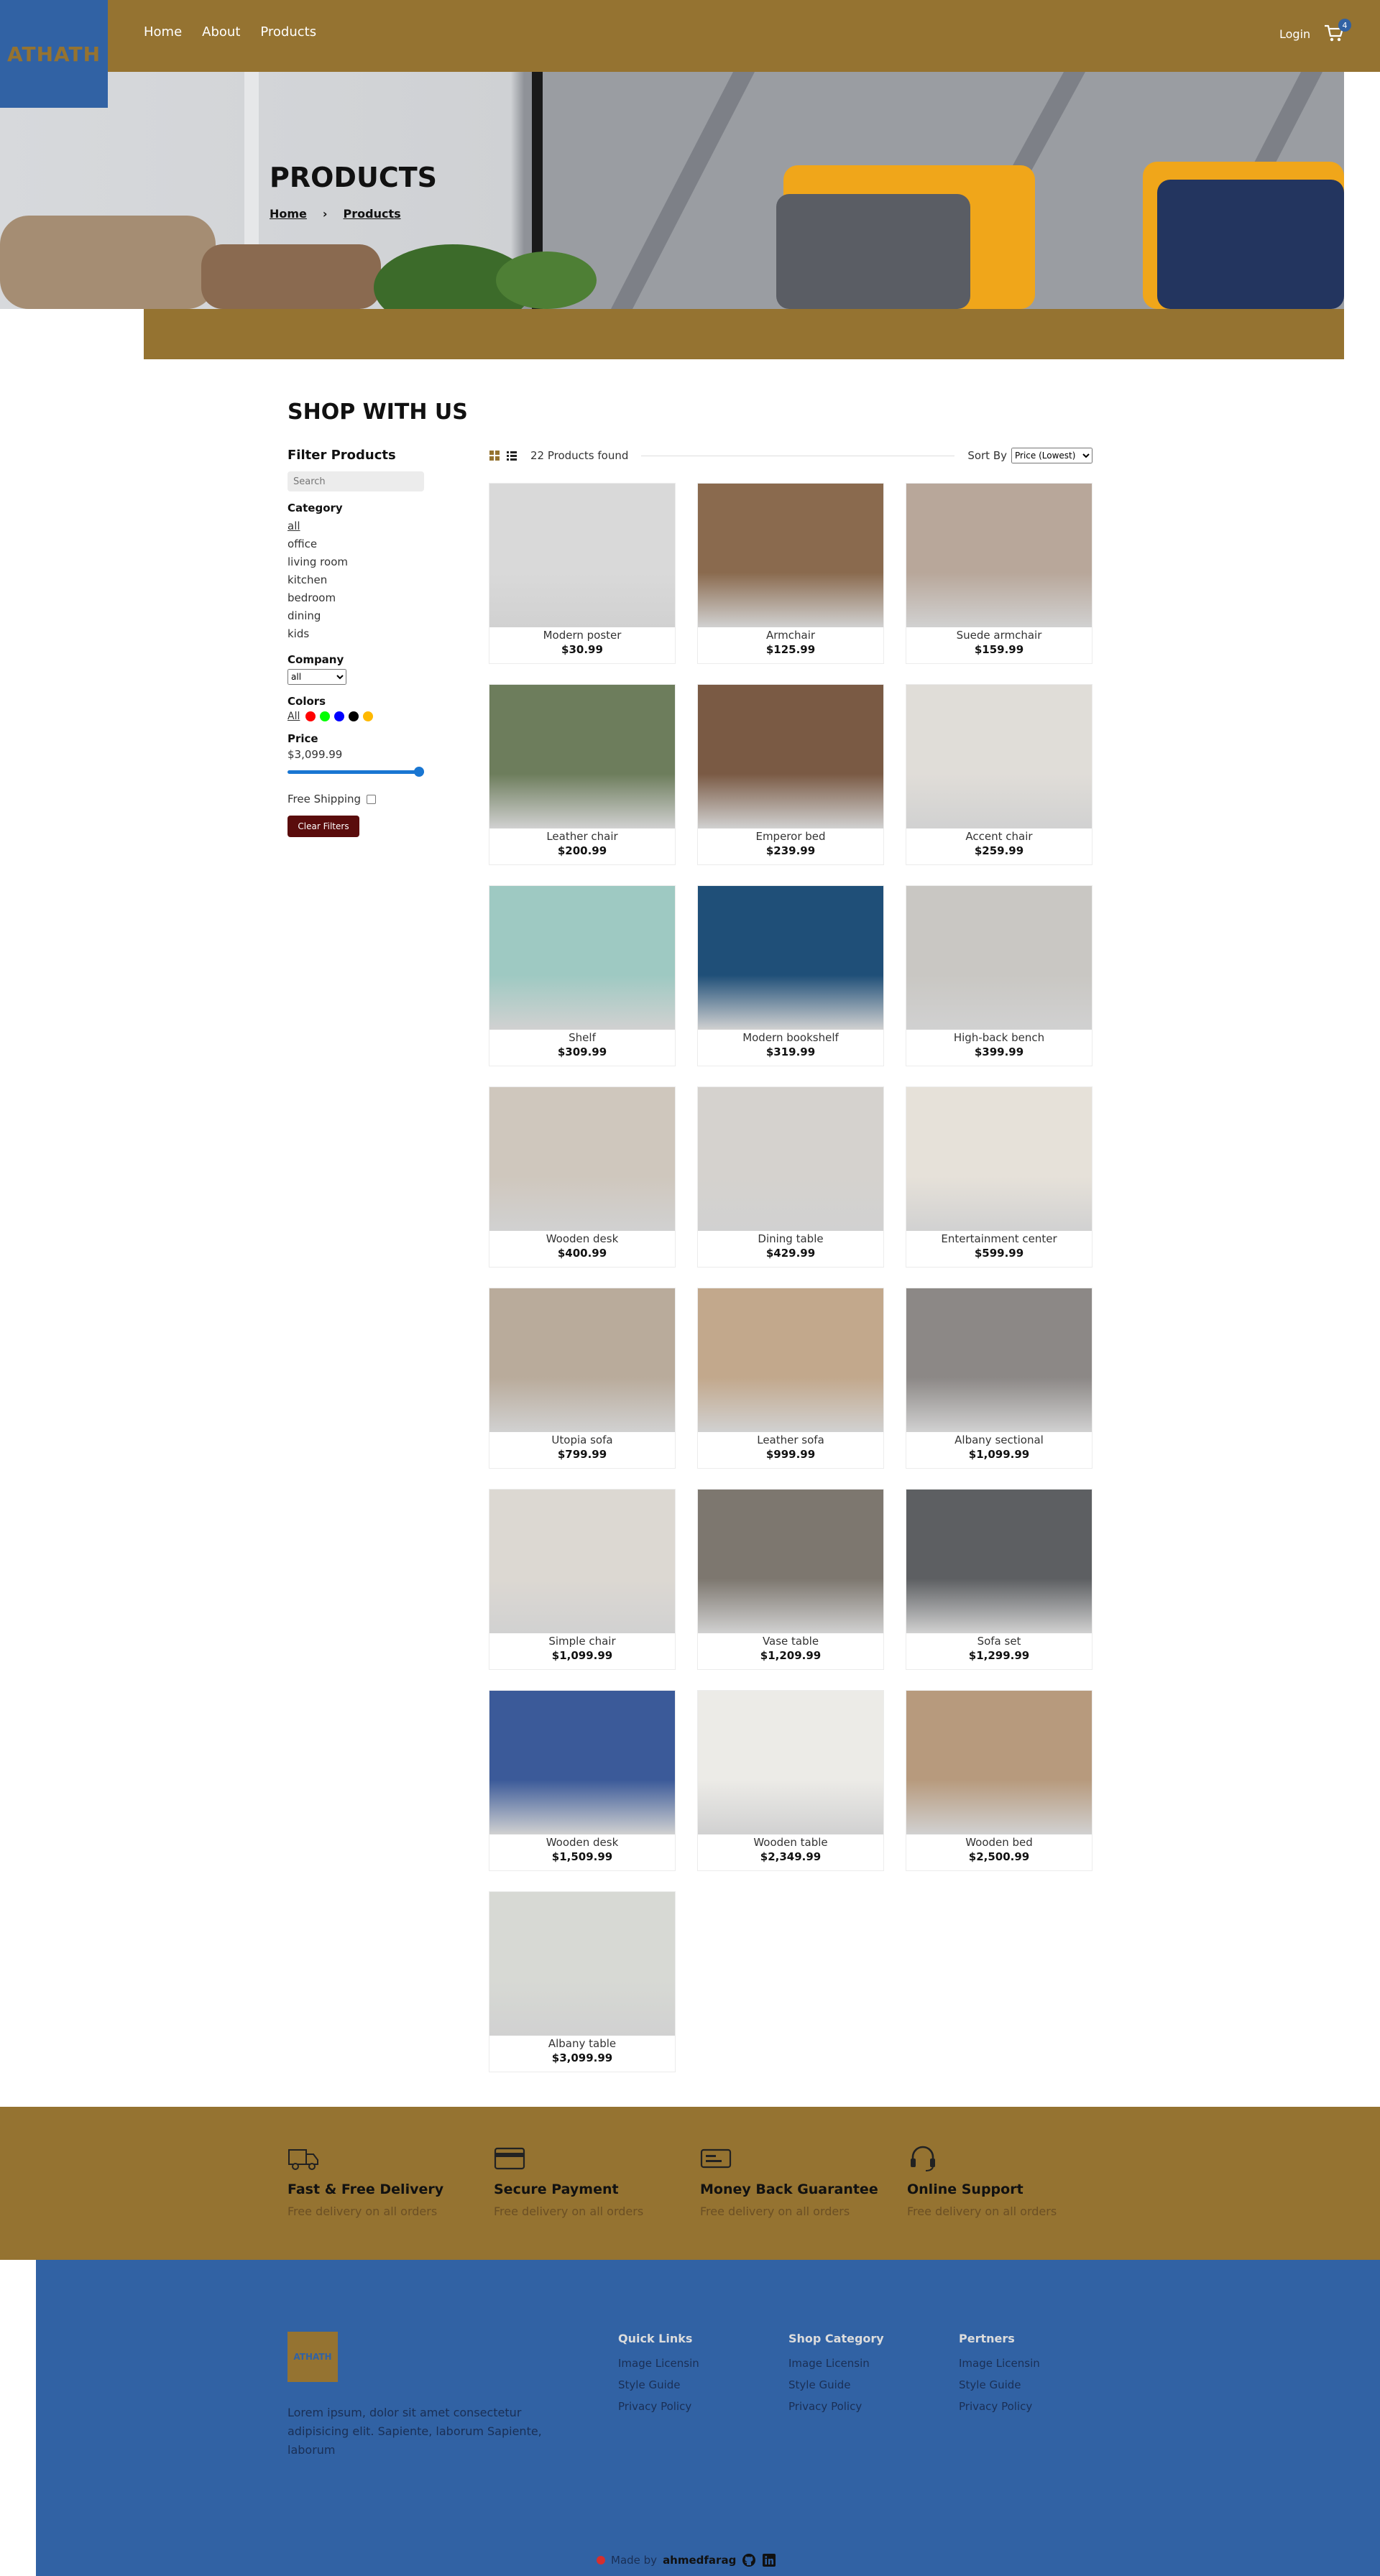  Describe the element at coordinates (288, 32) in the screenshot. I see `nav-products-link: Products` at that location.